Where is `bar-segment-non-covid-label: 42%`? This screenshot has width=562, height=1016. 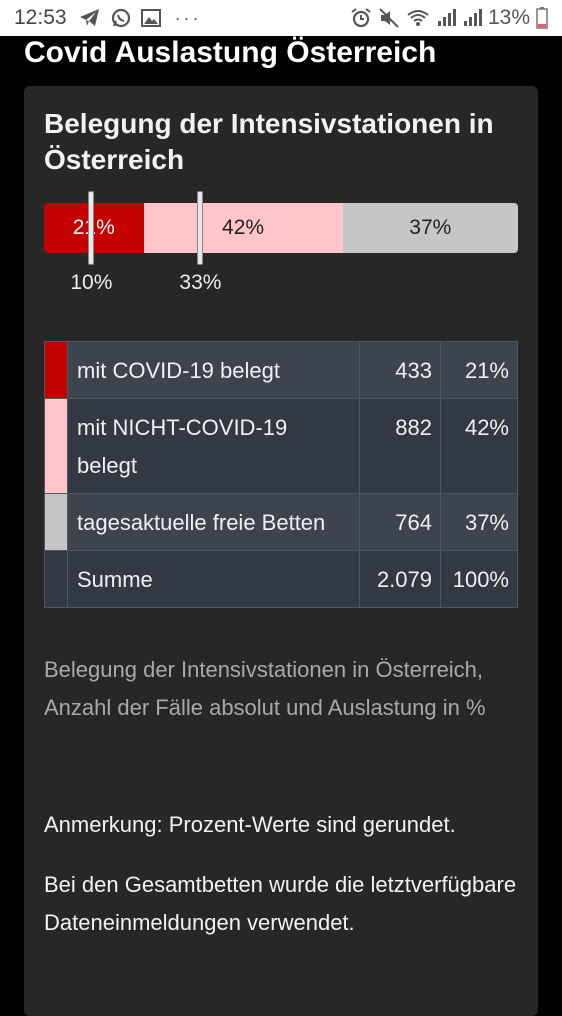 bar-segment-non-covid-label: 42% is located at coordinates (243, 227).